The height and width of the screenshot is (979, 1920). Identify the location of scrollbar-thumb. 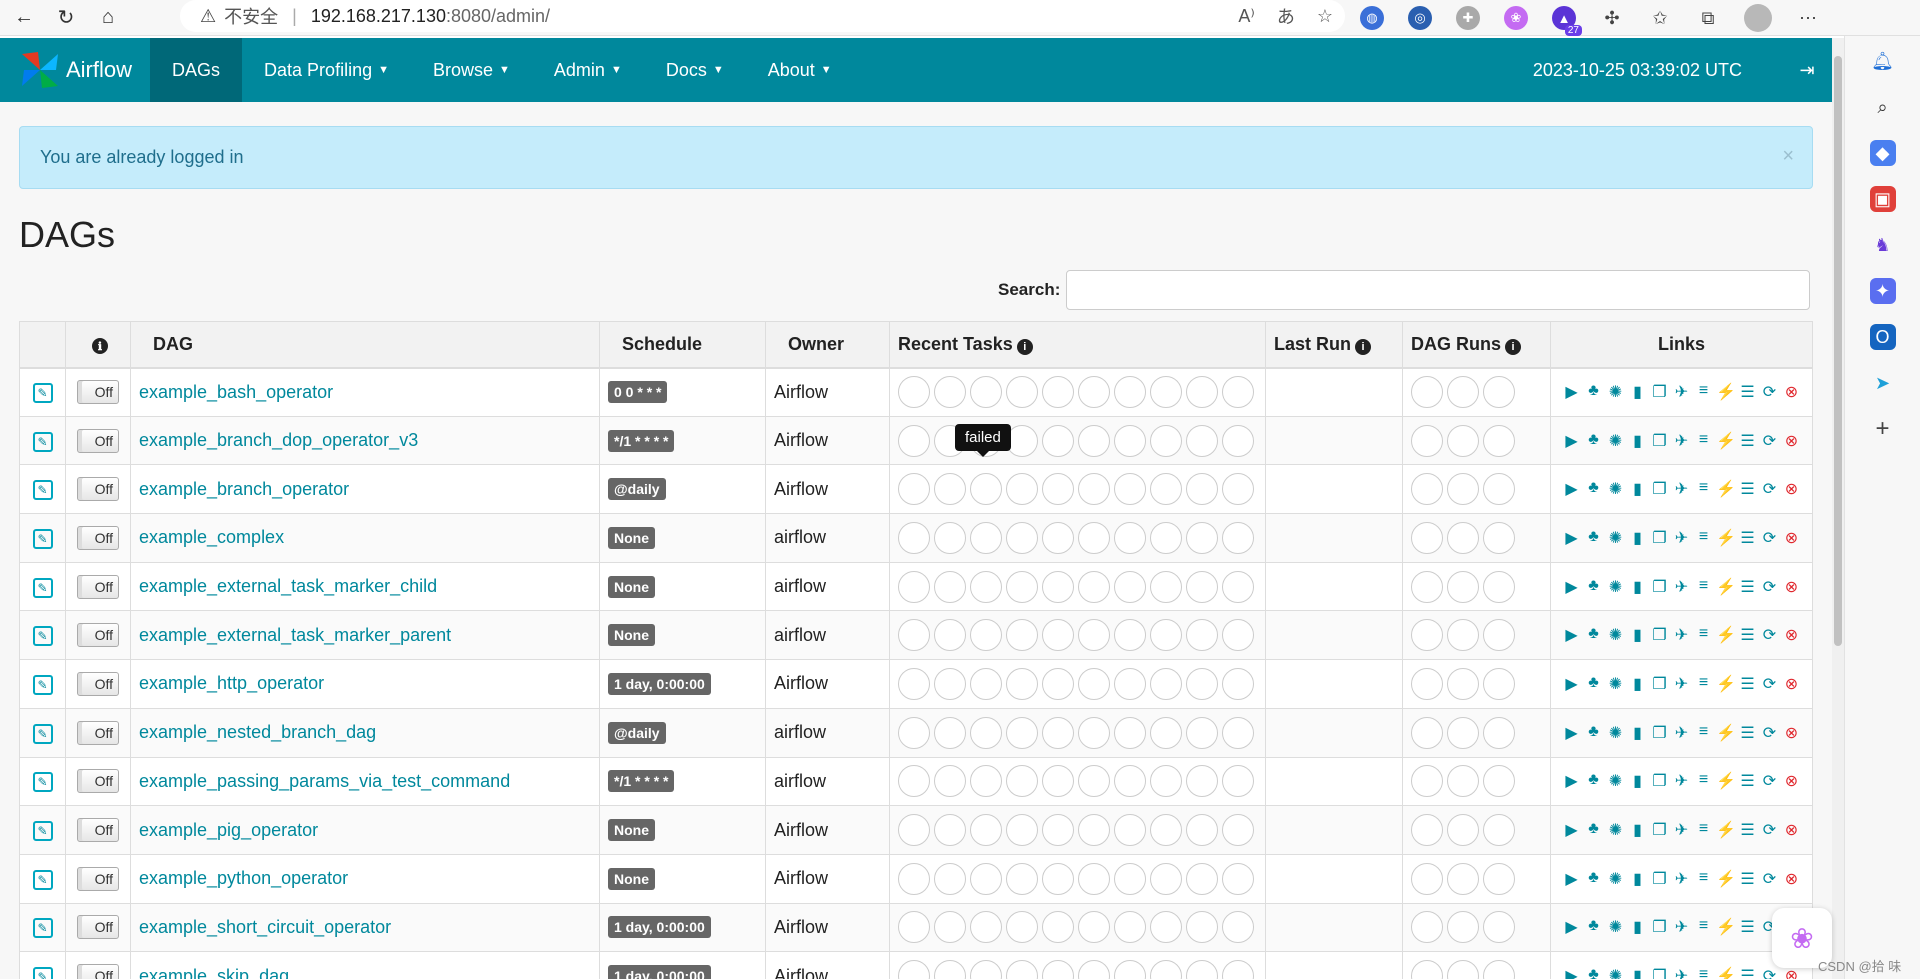
(1838, 351).